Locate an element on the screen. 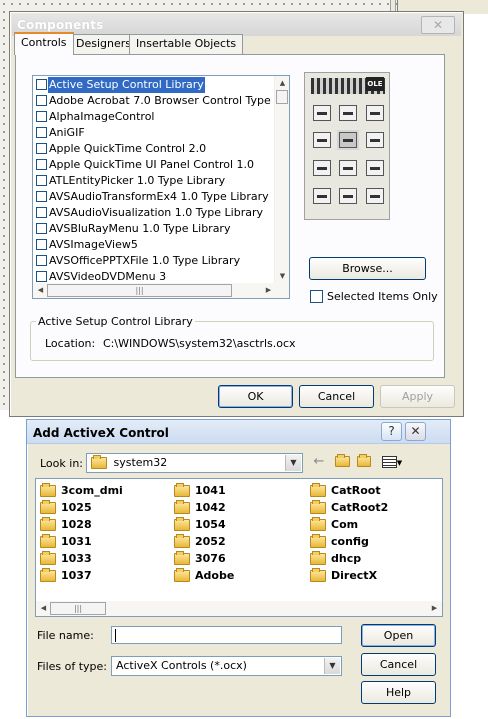  folder-item: CatRoot is located at coordinates (345, 491).